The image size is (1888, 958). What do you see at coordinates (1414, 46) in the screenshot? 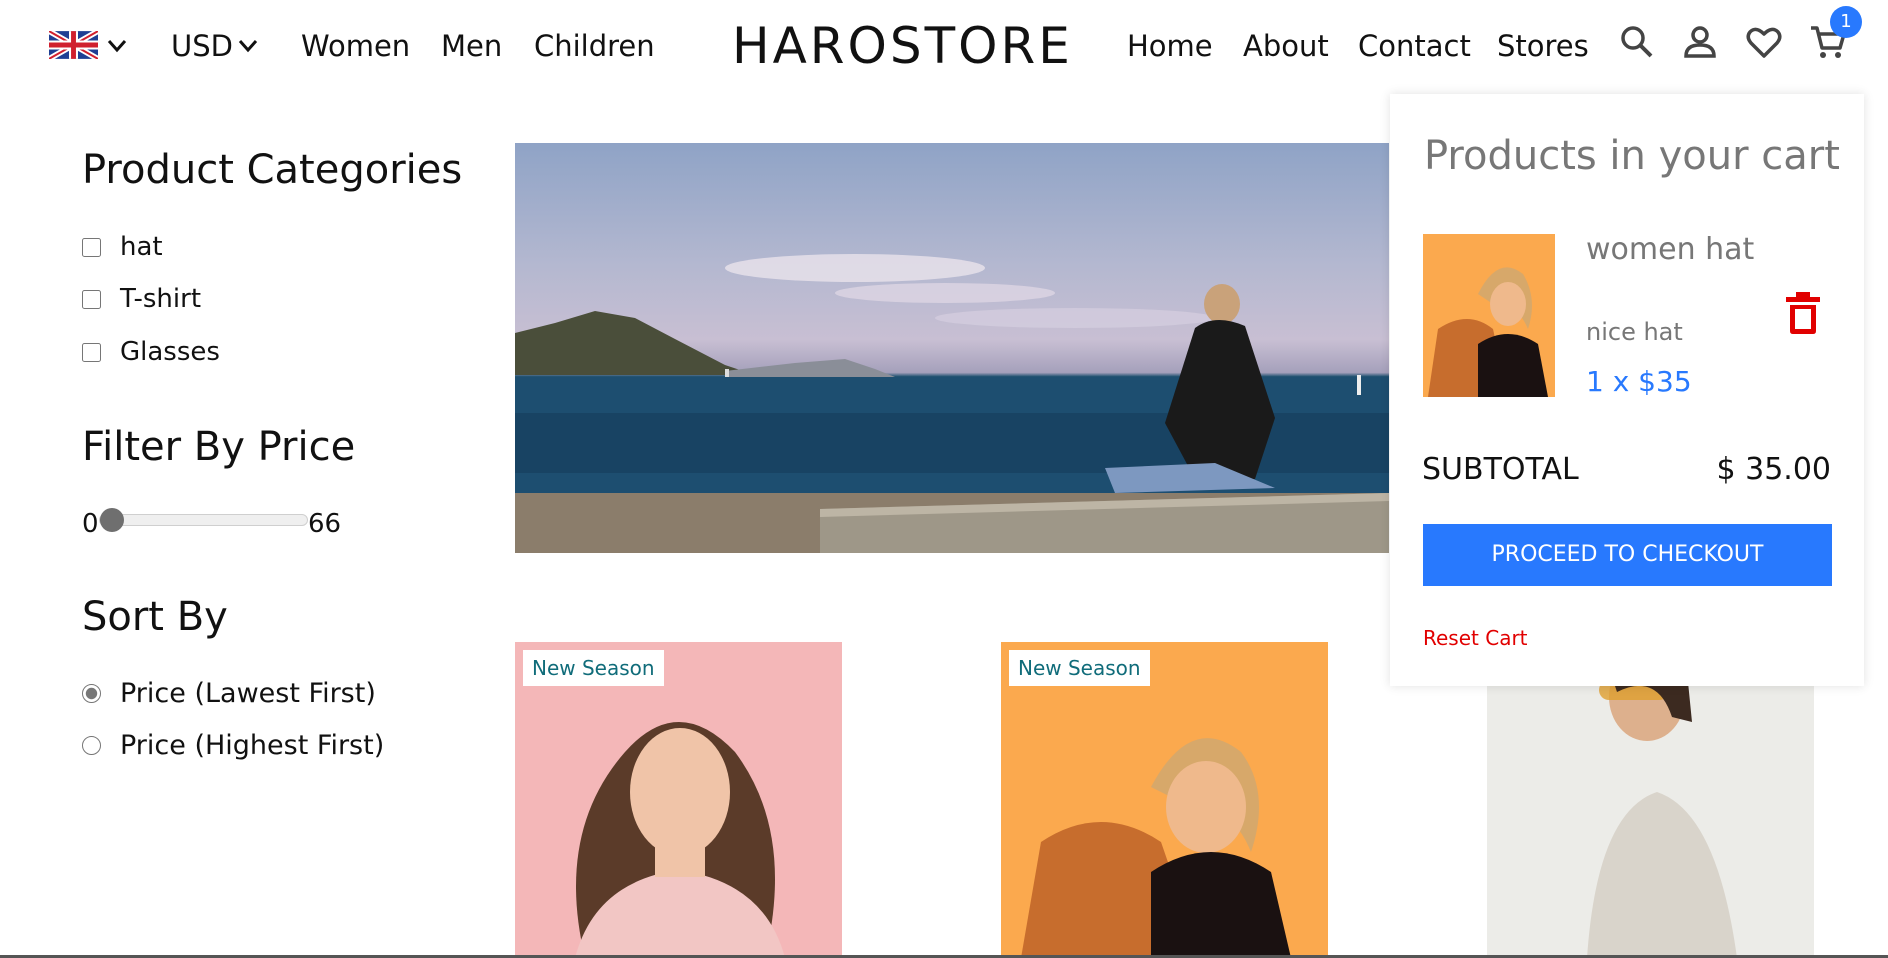
I see `nav-link-contact: Contact` at bounding box center [1414, 46].